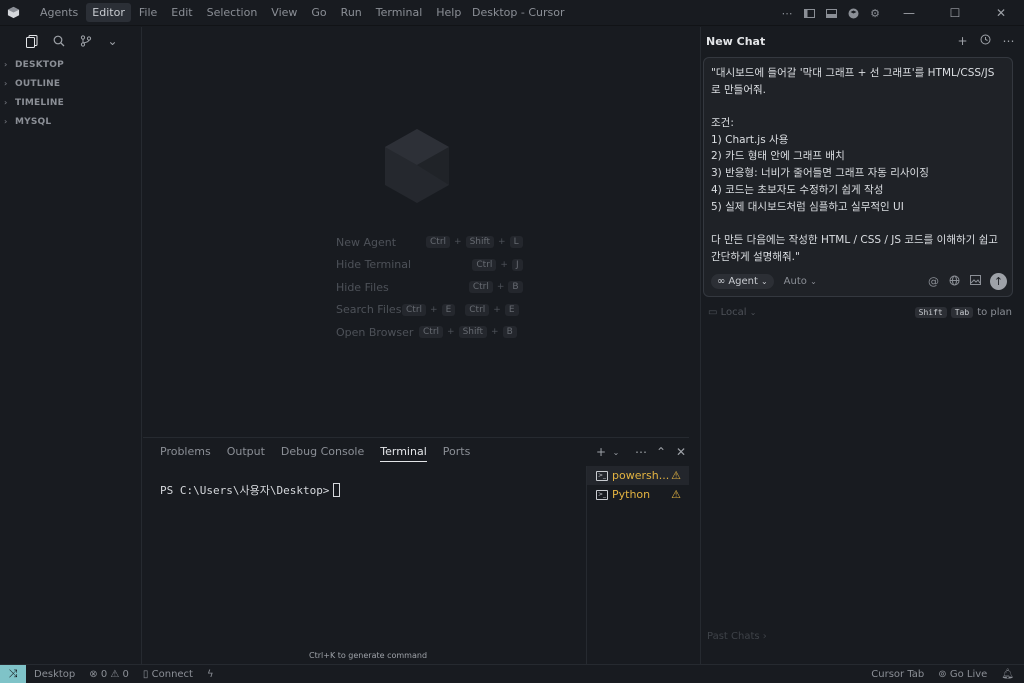 The height and width of the screenshot is (683, 1024). What do you see at coordinates (1001, 13) in the screenshot?
I see `close-button: ✕` at bounding box center [1001, 13].